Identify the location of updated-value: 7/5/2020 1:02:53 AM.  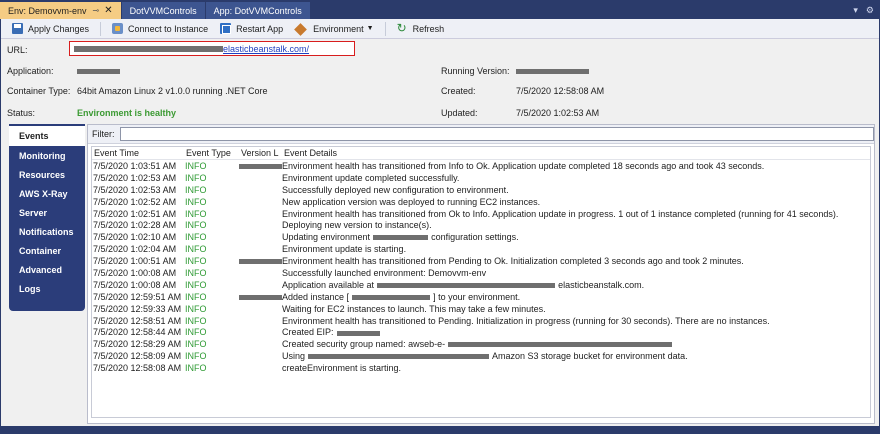
(558, 113).